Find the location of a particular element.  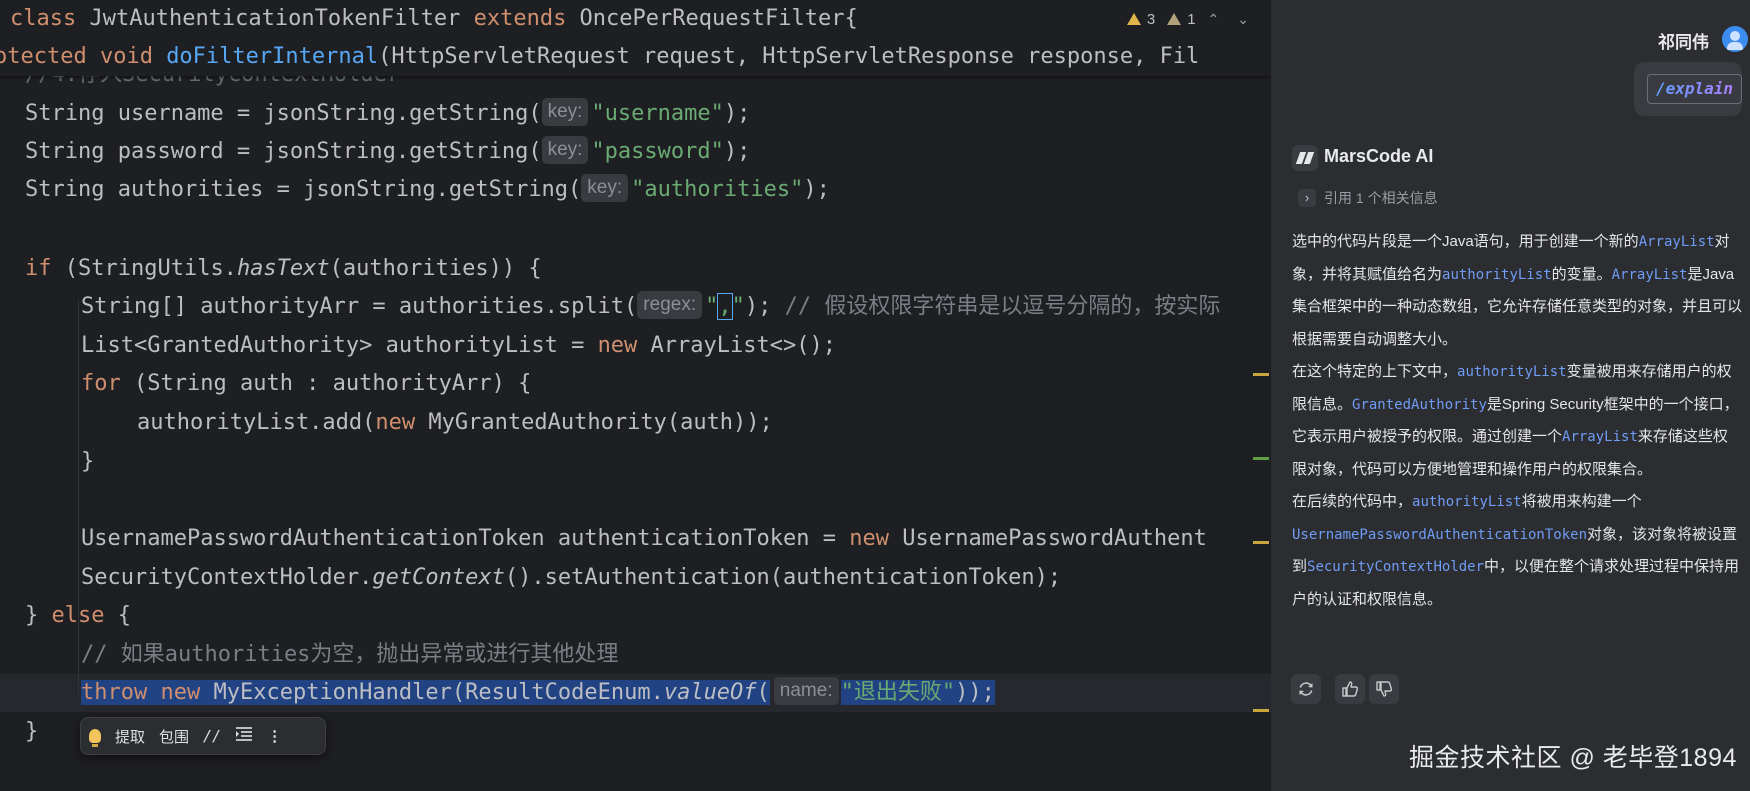

reference-toggle: › 引用 1 个相关信息 is located at coordinates (1368, 198).